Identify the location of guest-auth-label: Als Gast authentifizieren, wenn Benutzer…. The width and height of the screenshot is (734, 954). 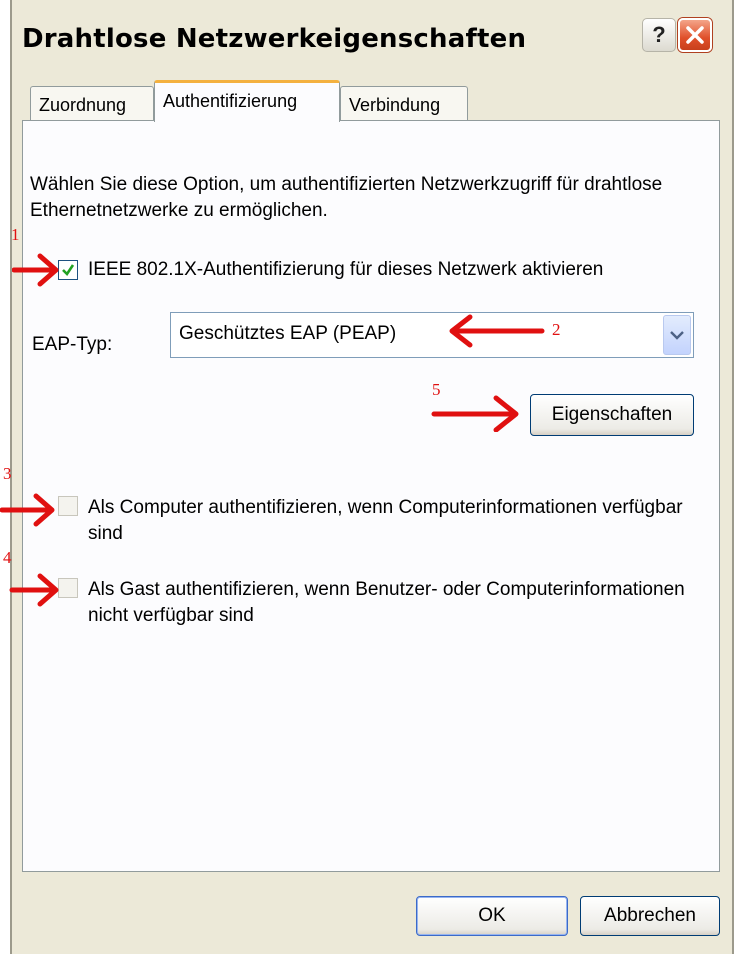
(386, 602).